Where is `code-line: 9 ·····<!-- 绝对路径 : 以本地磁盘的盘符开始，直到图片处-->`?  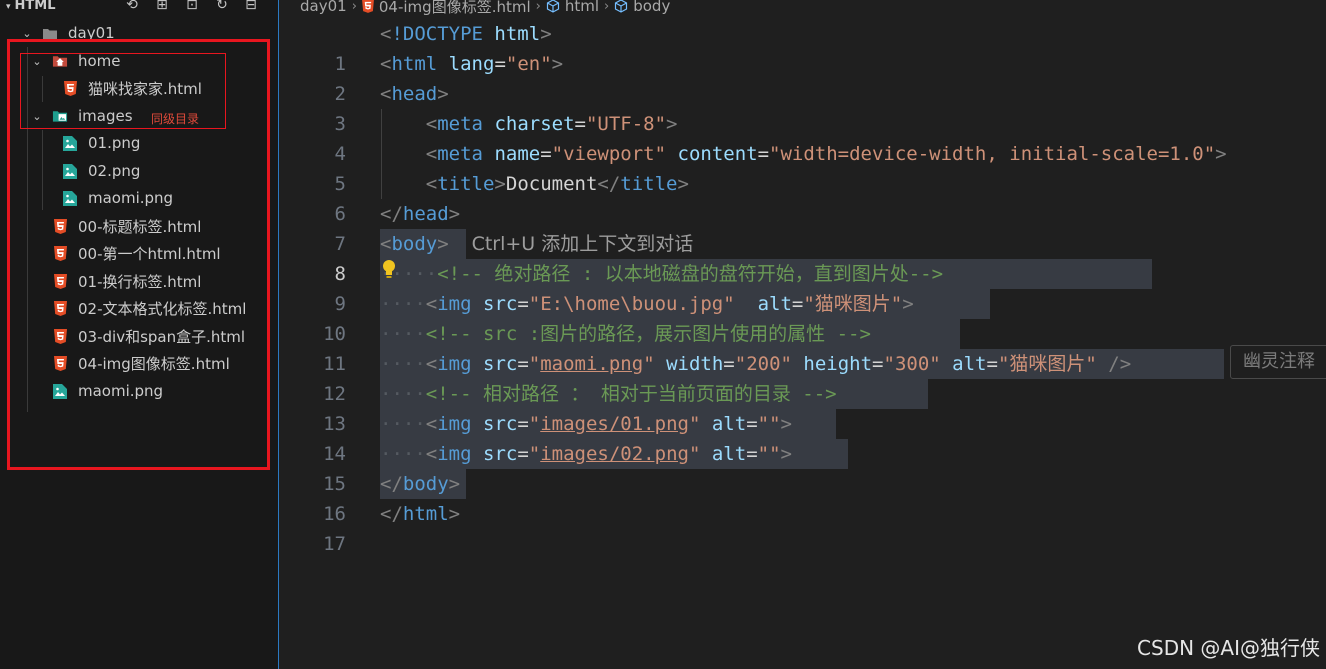
code-line: 9 ·····<!-- 绝对路径 : 以本地磁盘的盘符开始，直到图片处--> is located at coordinates (803, 287).